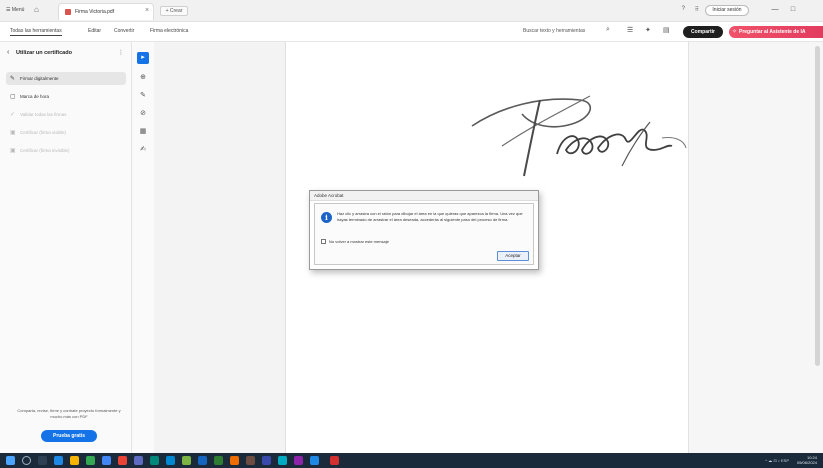 The image size is (823, 468). I want to click on panel-item-timestamp: ▢ Marca de hora, so click(66, 96).